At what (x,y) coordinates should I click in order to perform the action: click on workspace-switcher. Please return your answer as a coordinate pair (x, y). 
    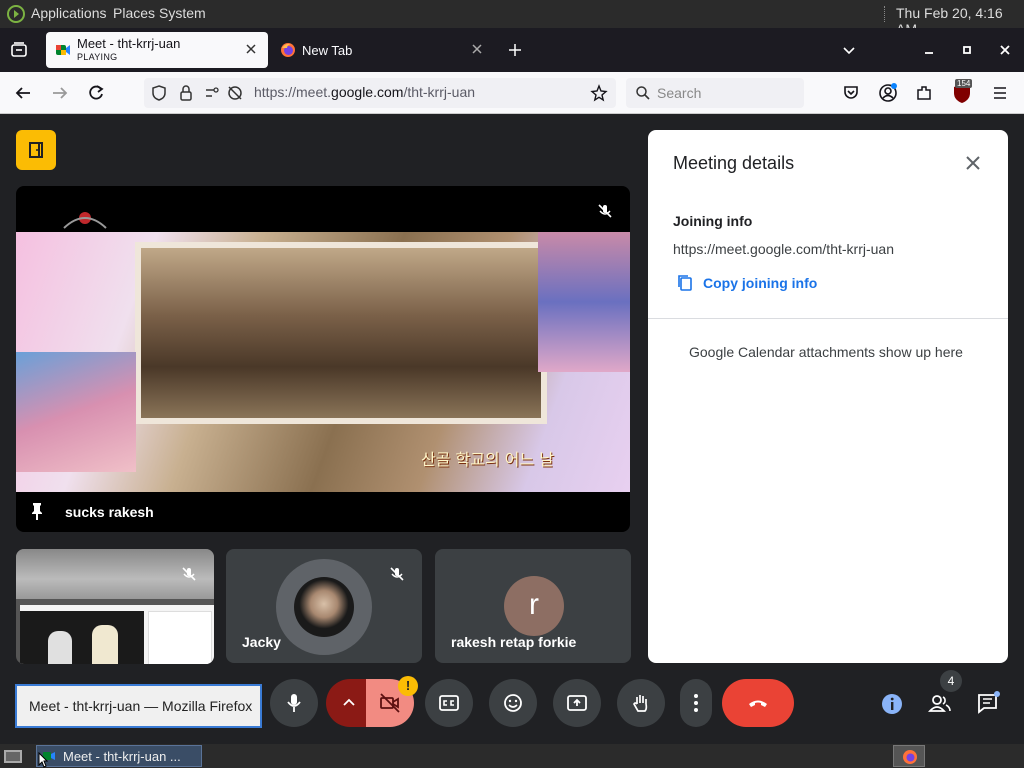
    Looking at the image, I should click on (909, 756).